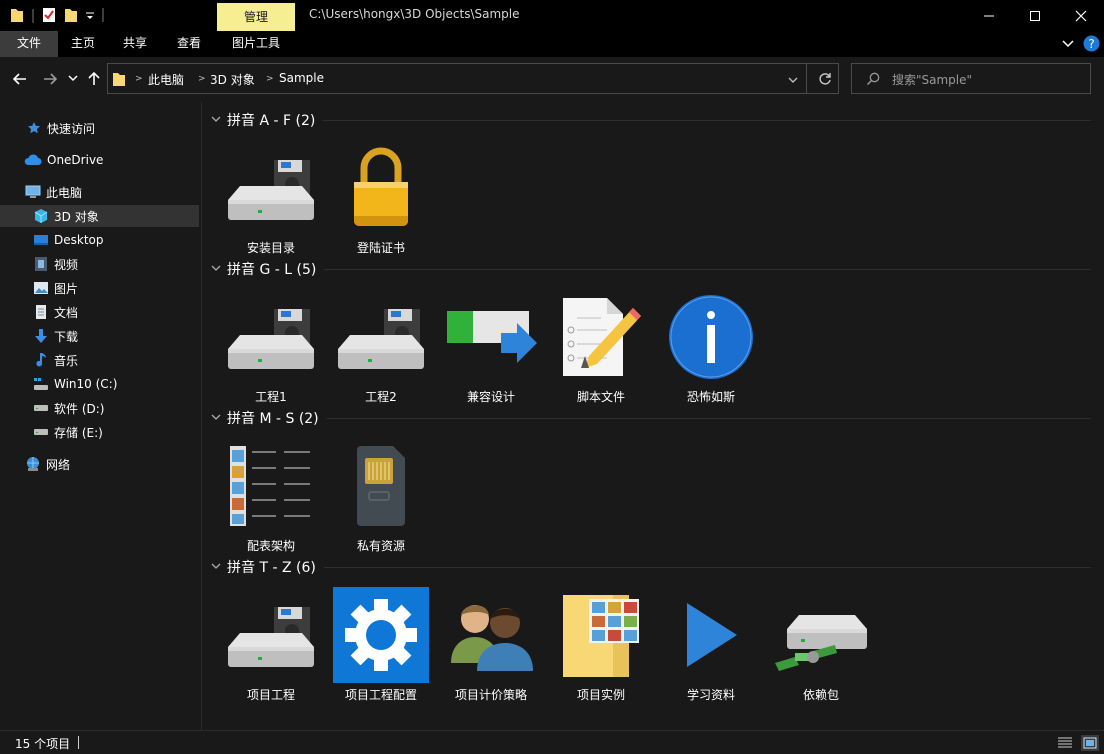 This screenshot has height=754, width=1104. Describe the element at coordinates (256, 44) in the screenshot. I see `tab-picture-tools: 图片工具` at that location.